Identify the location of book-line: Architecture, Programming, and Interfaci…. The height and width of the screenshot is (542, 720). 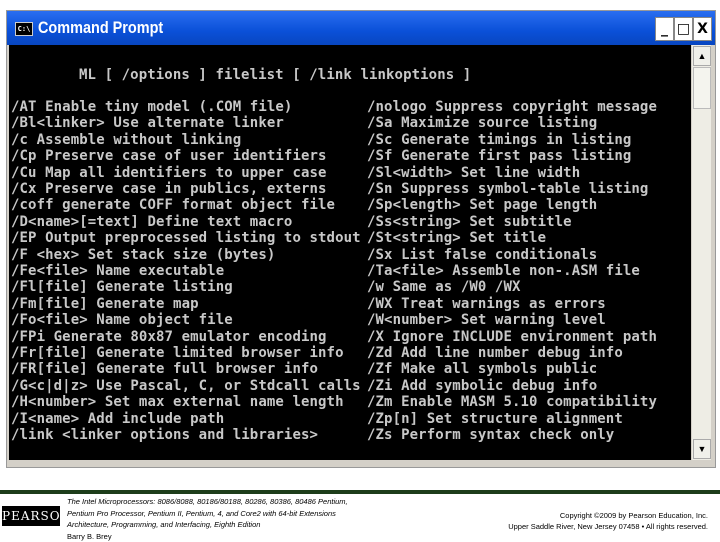
(163, 524).